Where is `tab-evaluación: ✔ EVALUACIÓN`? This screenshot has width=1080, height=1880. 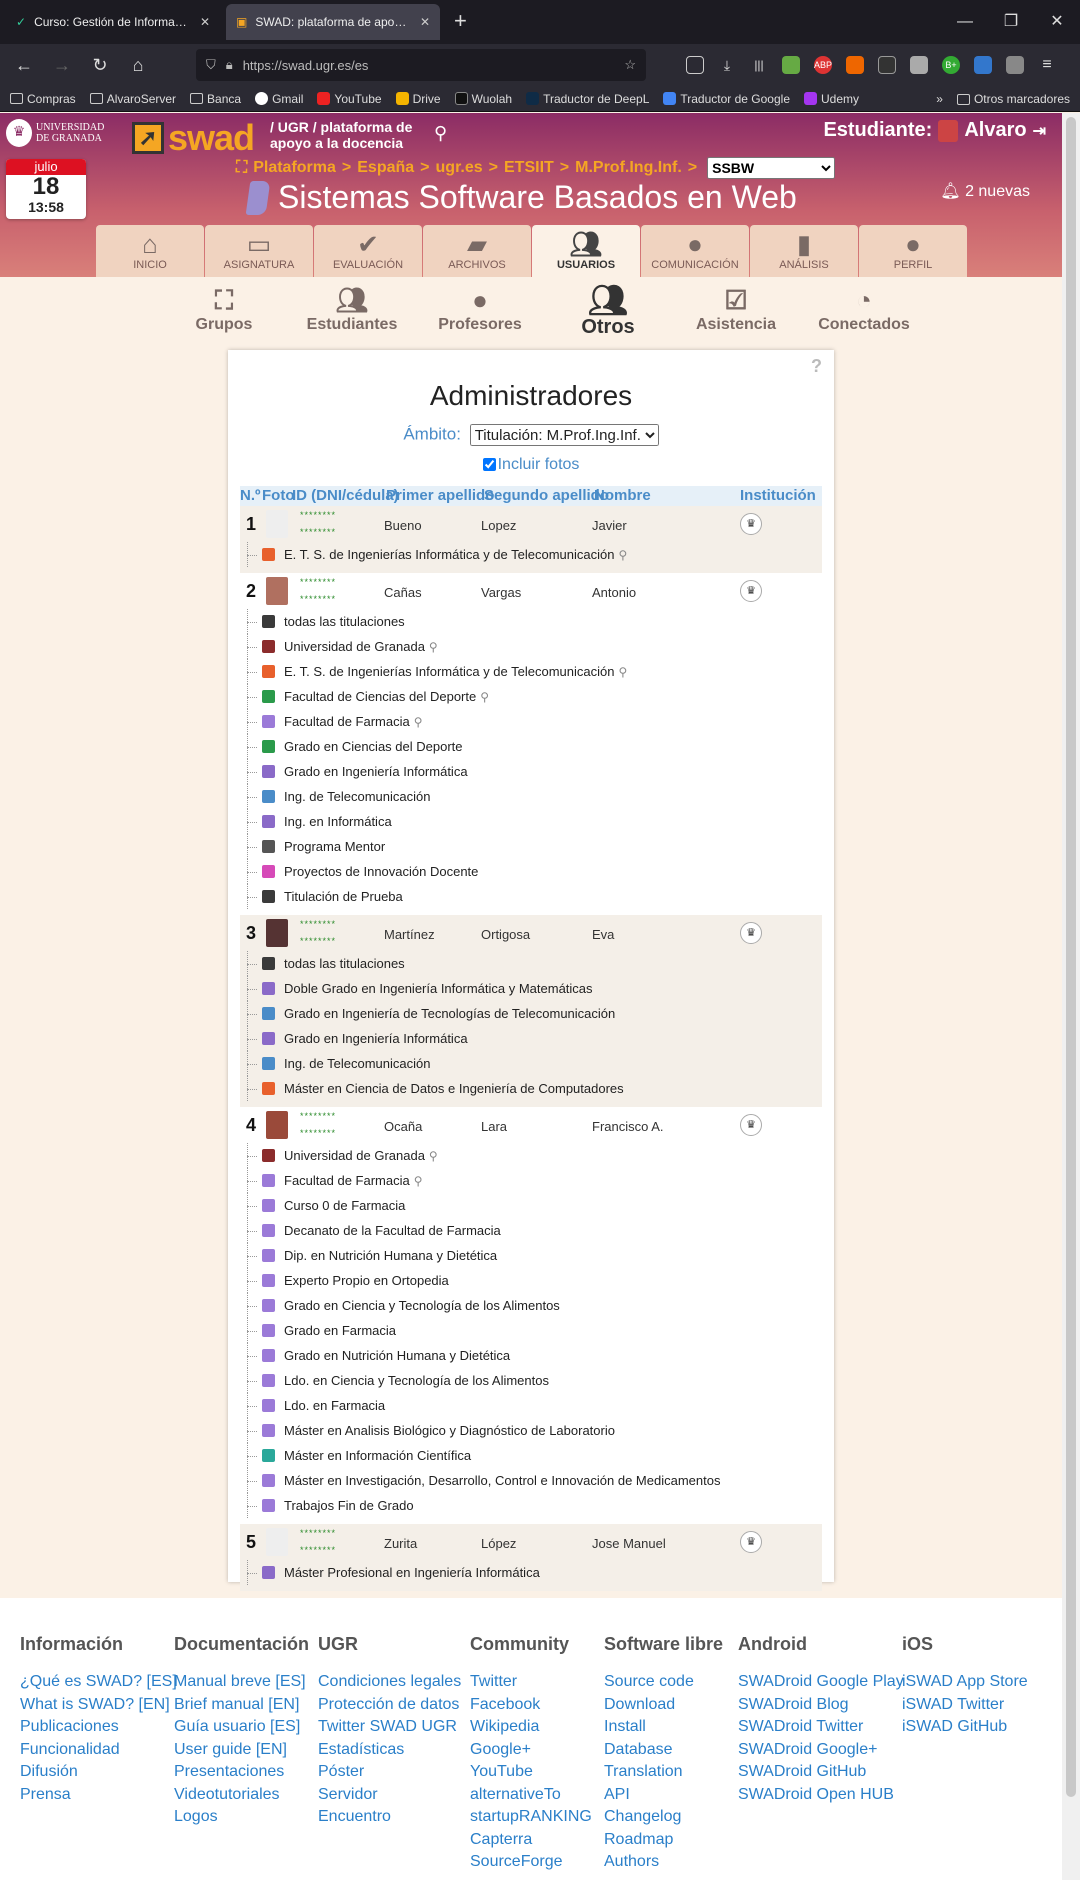
tab-evaluación: ✔ EVALUACIÓN is located at coordinates (368, 251).